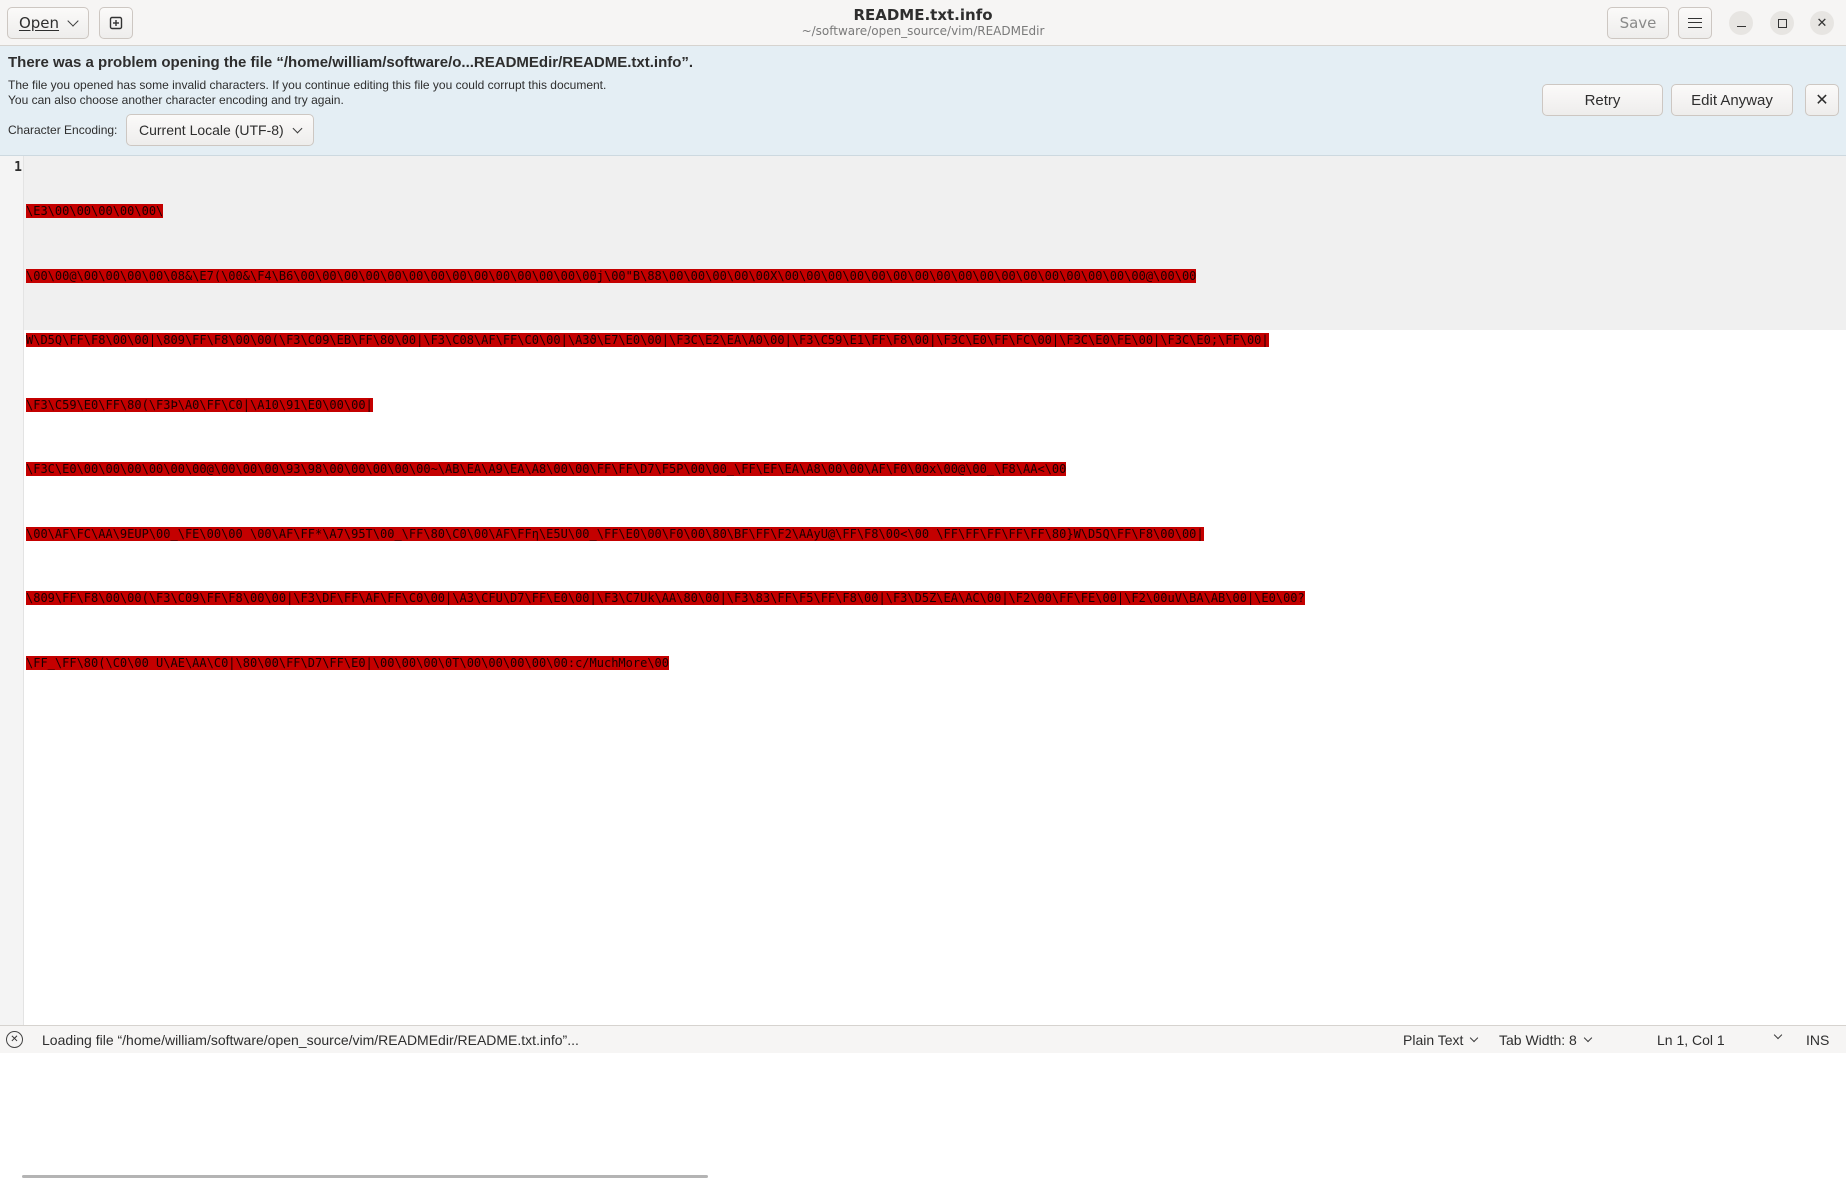 The image size is (1846, 1178). What do you see at coordinates (1638, 23) in the screenshot?
I see `save-button: Save` at bounding box center [1638, 23].